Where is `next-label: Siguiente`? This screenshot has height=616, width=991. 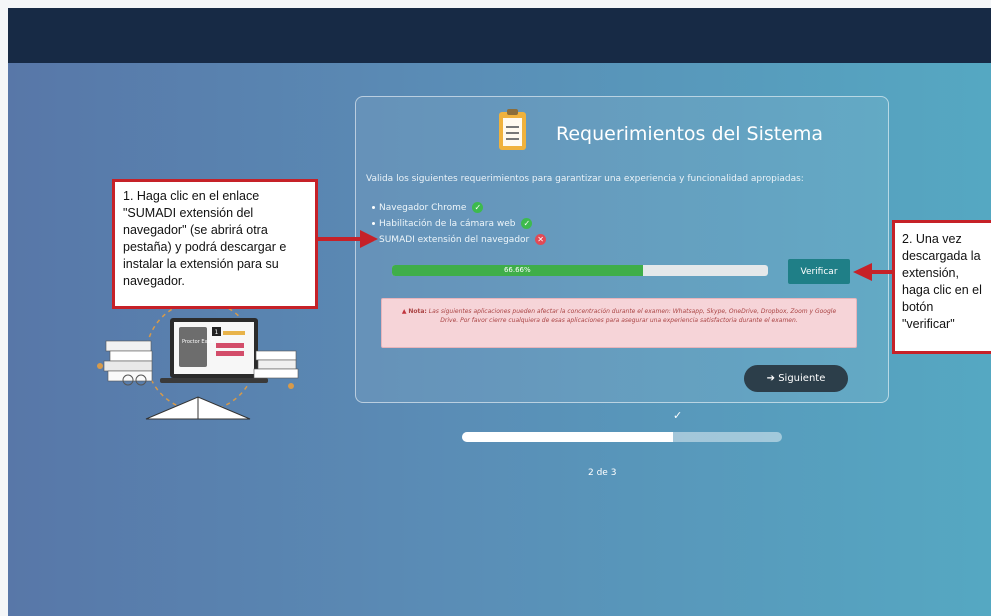 next-label: Siguiente is located at coordinates (802, 378).